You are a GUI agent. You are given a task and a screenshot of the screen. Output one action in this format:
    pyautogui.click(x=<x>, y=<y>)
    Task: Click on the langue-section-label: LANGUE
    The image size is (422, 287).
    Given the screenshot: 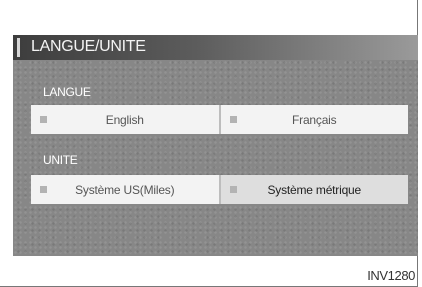 What is the action you would take?
    pyautogui.click(x=67, y=92)
    